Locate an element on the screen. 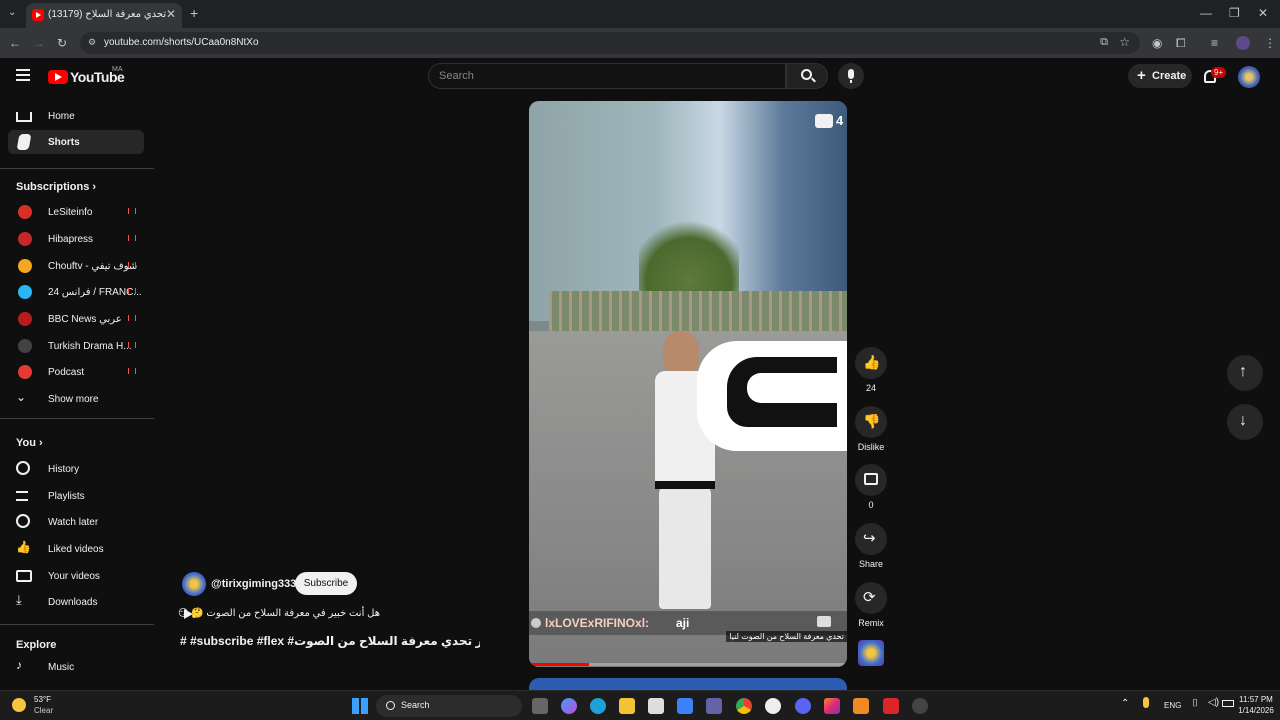  network-icon: ⌷ is located at coordinates (1195, 703).